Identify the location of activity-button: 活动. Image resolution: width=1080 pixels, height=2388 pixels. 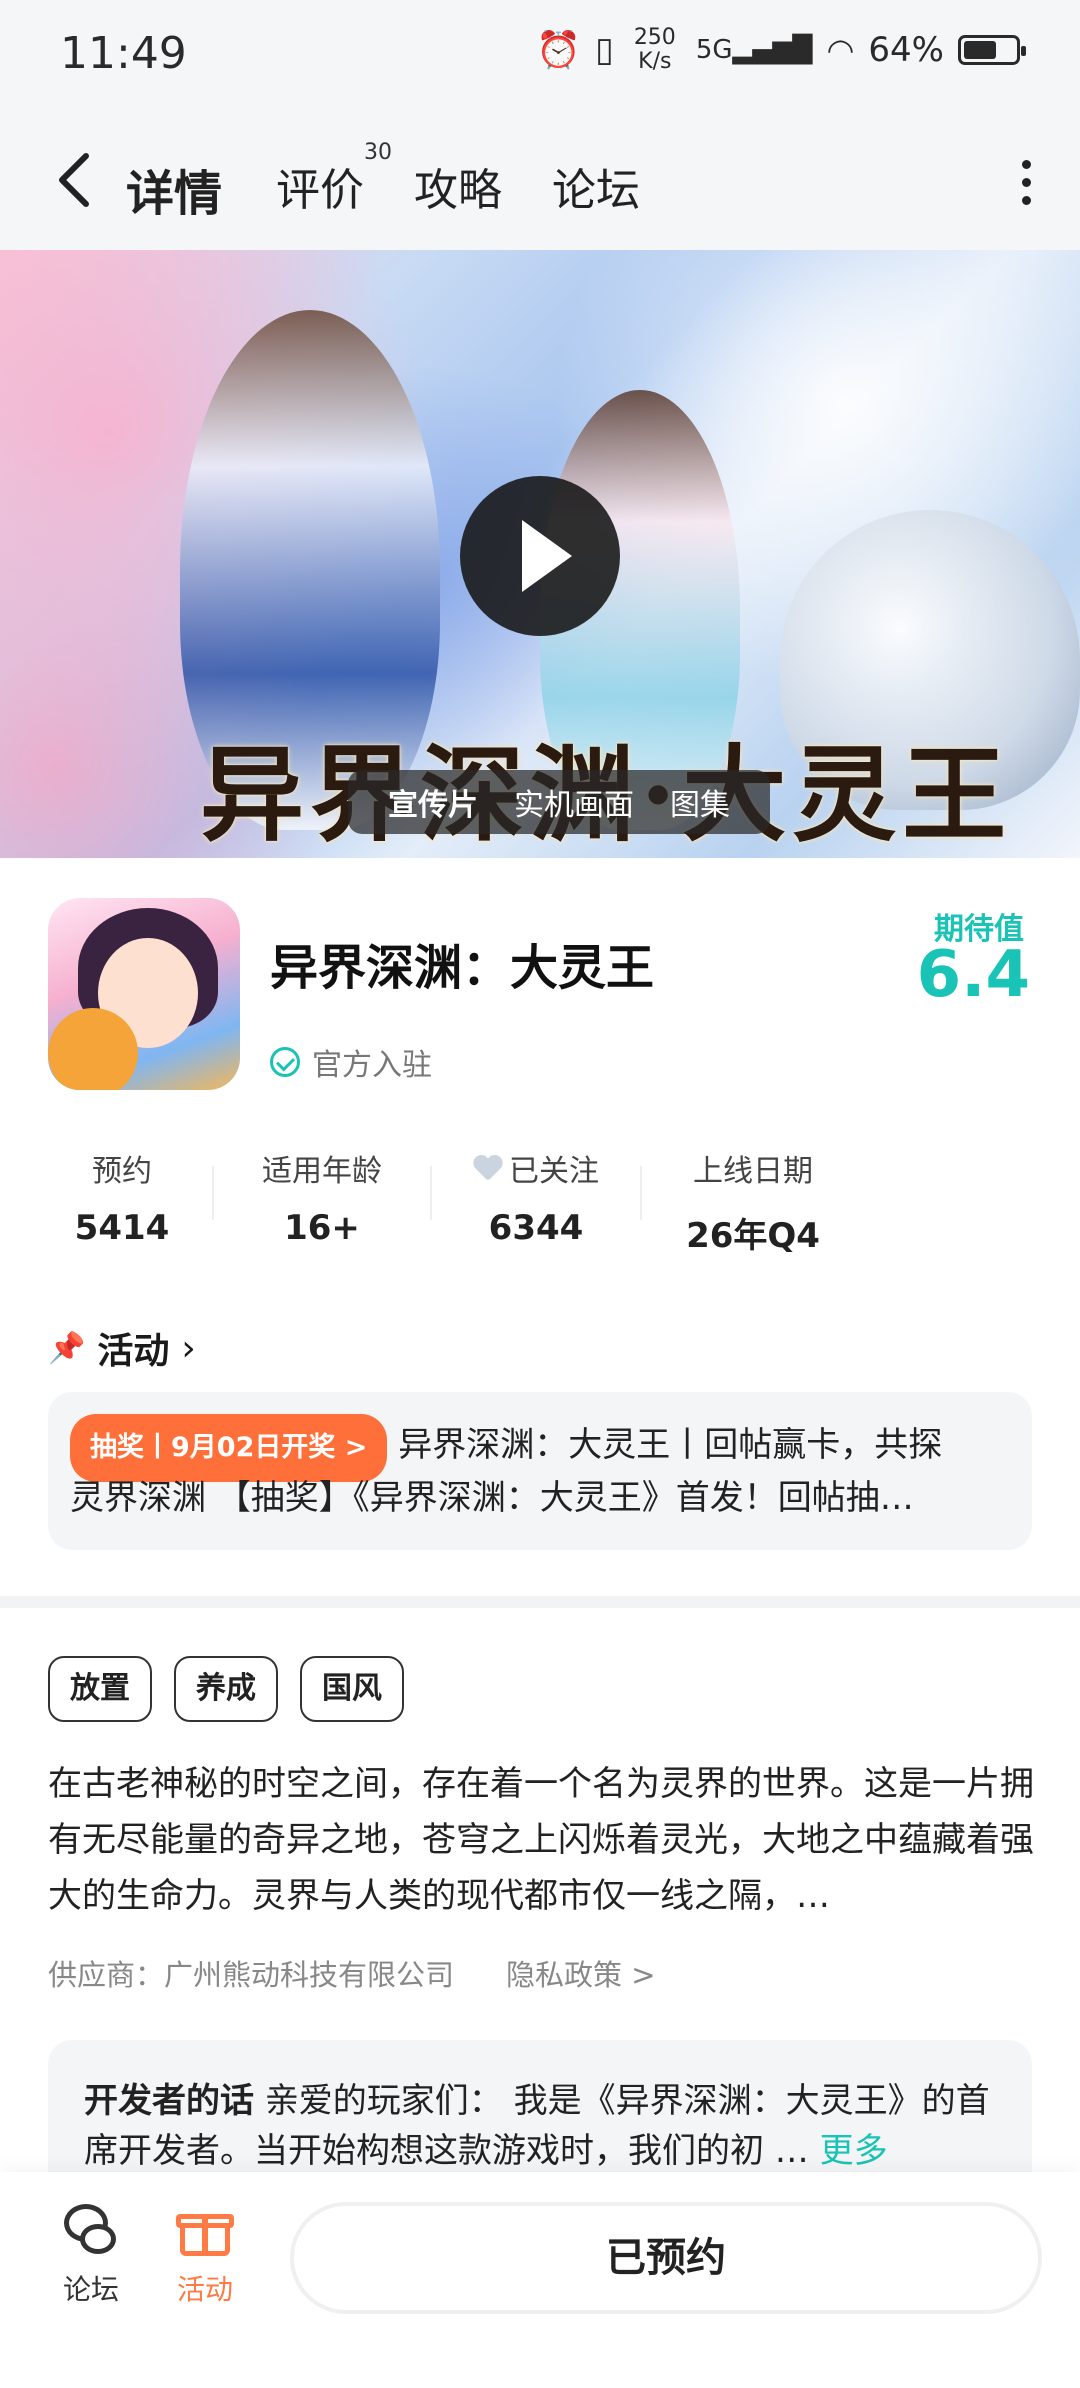
(205, 2255).